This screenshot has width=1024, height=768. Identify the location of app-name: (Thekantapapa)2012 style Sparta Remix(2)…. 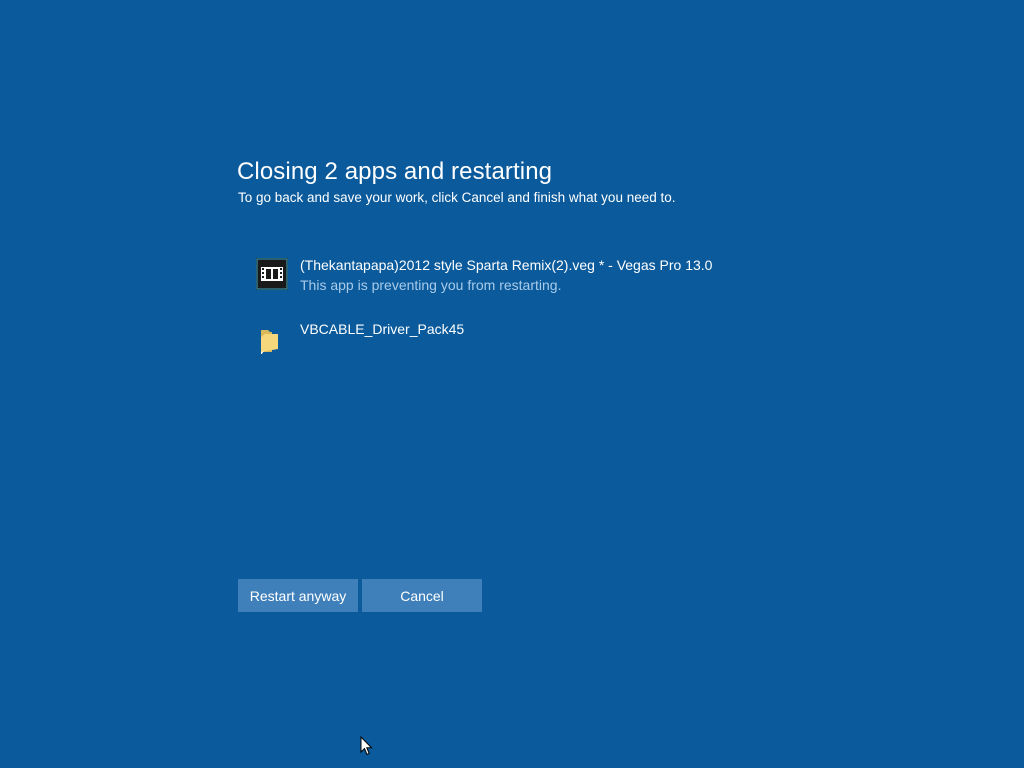
(506, 265).